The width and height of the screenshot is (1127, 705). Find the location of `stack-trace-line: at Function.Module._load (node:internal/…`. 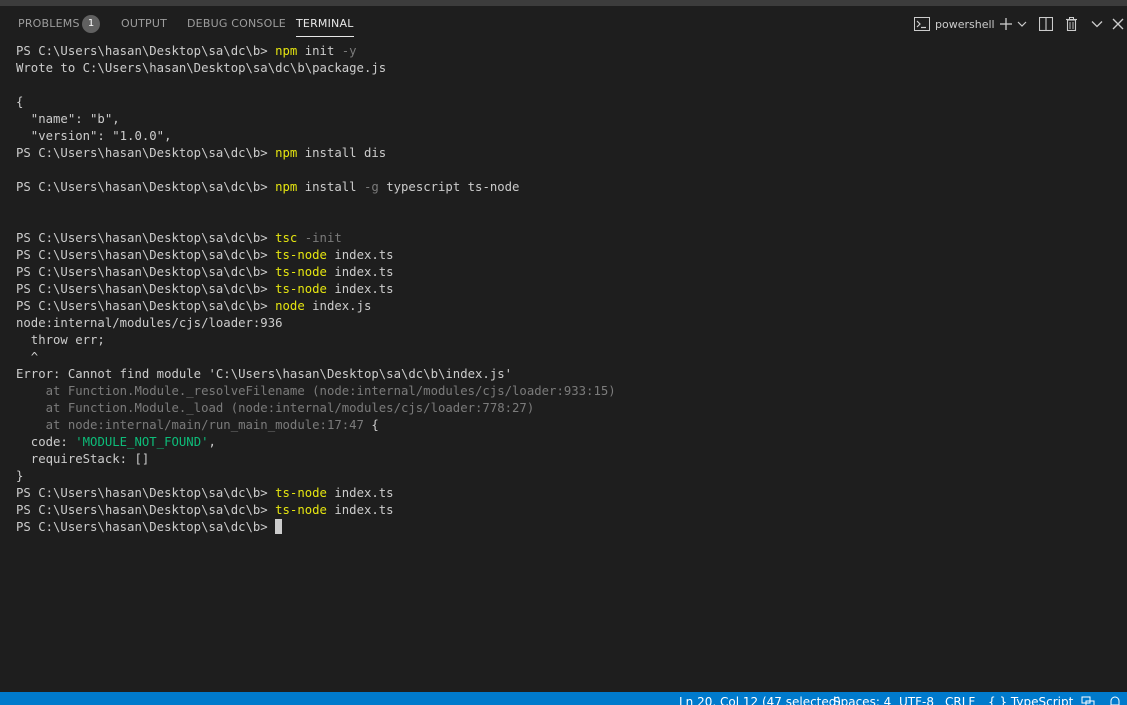

stack-trace-line: at Function.Module._load (node:internal/… is located at coordinates (275, 408).